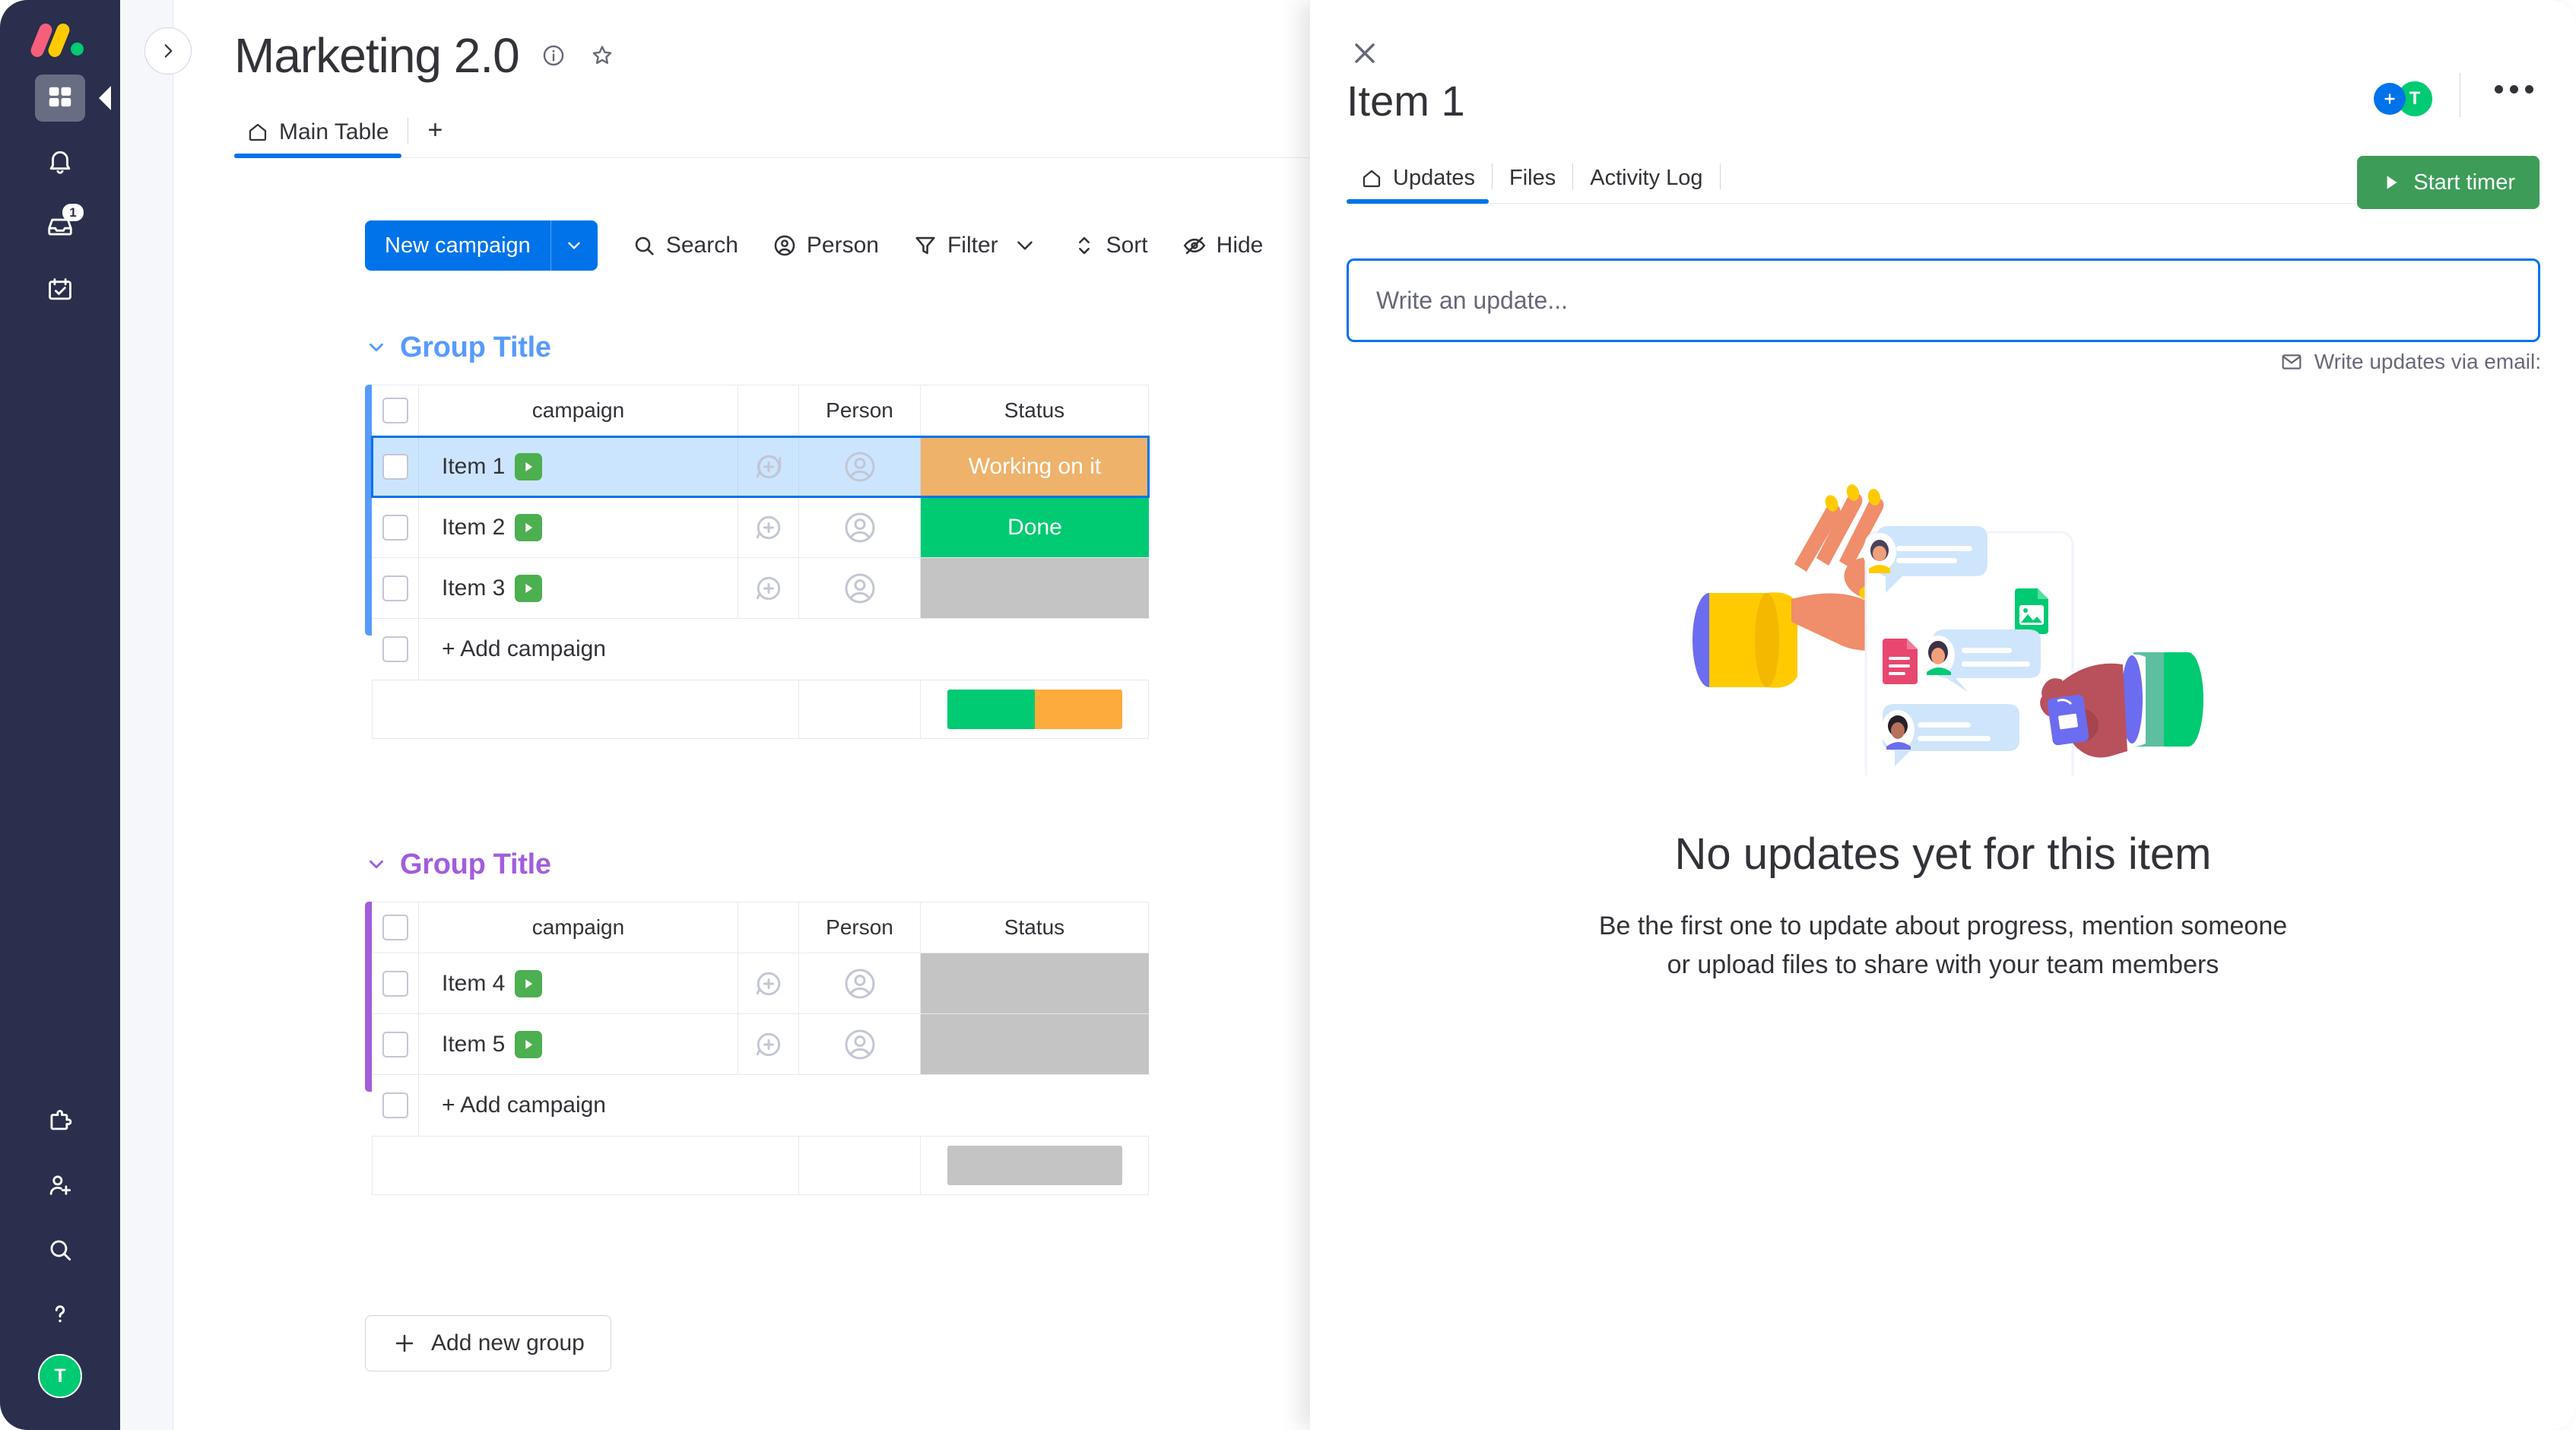 Image resolution: width=2576 pixels, height=1430 pixels. What do you see at coordinates (975, 245) in the screenshot?
I see `toolbar-filter-button: Filter` at bounding box center [975, 245].